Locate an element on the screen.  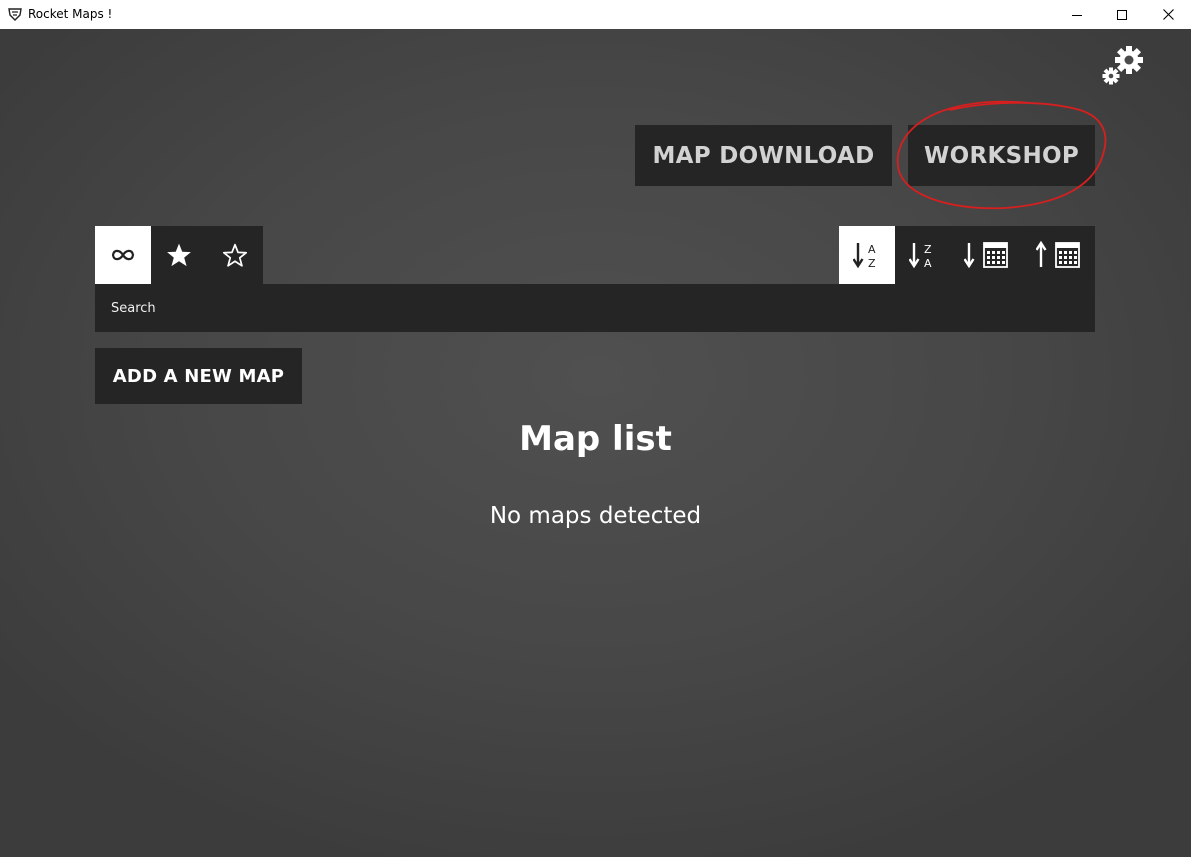
filter-non-favorites-tab is located at coordinates (235, 255).